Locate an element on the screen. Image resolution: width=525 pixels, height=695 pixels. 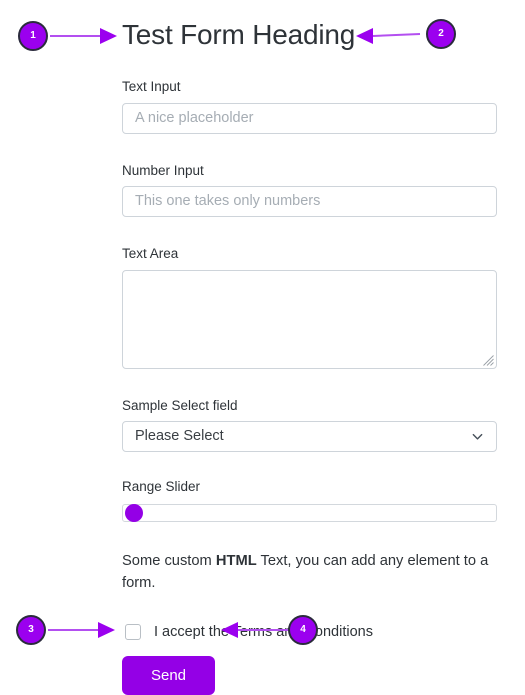
custom-html-bold: HTML is located at coordinates (236, 560).